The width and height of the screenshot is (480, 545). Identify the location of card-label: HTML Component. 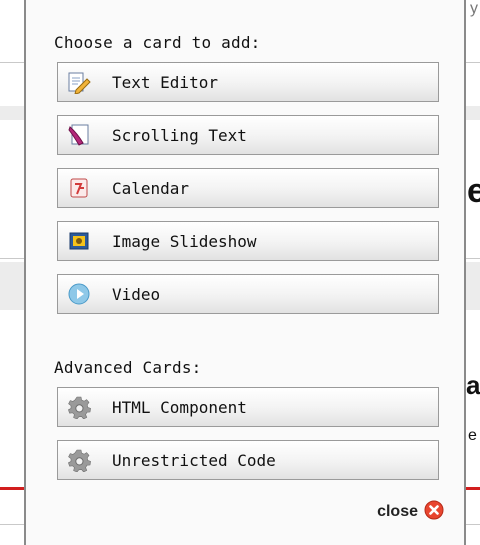
(179, 407).